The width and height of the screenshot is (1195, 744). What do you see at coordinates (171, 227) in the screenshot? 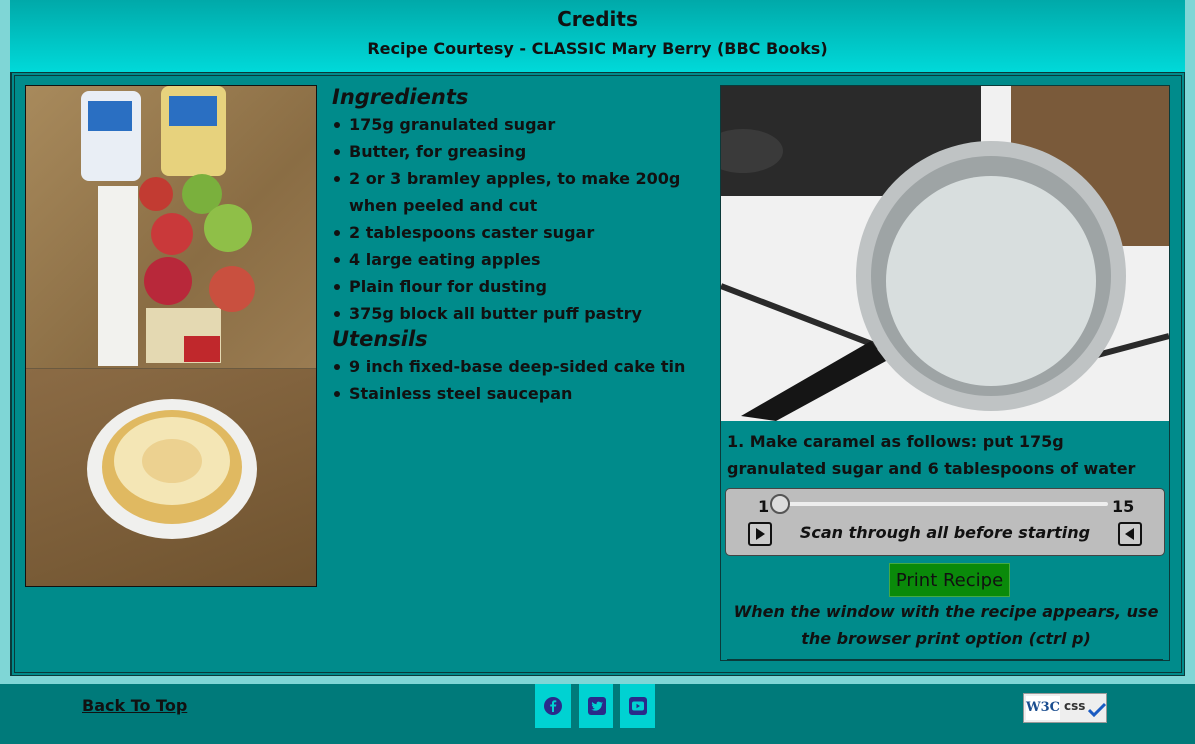
I see `ingredients-photo` at bounding box center [171, 227].